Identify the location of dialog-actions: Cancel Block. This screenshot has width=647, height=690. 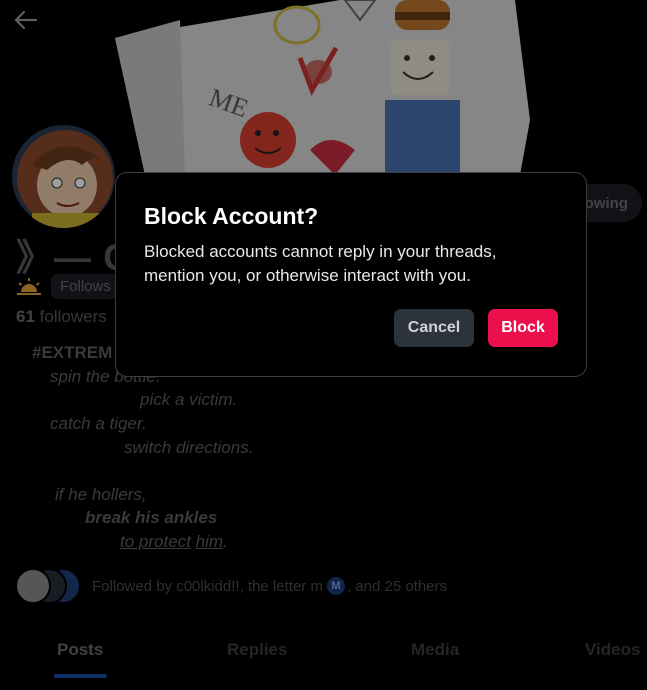
(476, 328).